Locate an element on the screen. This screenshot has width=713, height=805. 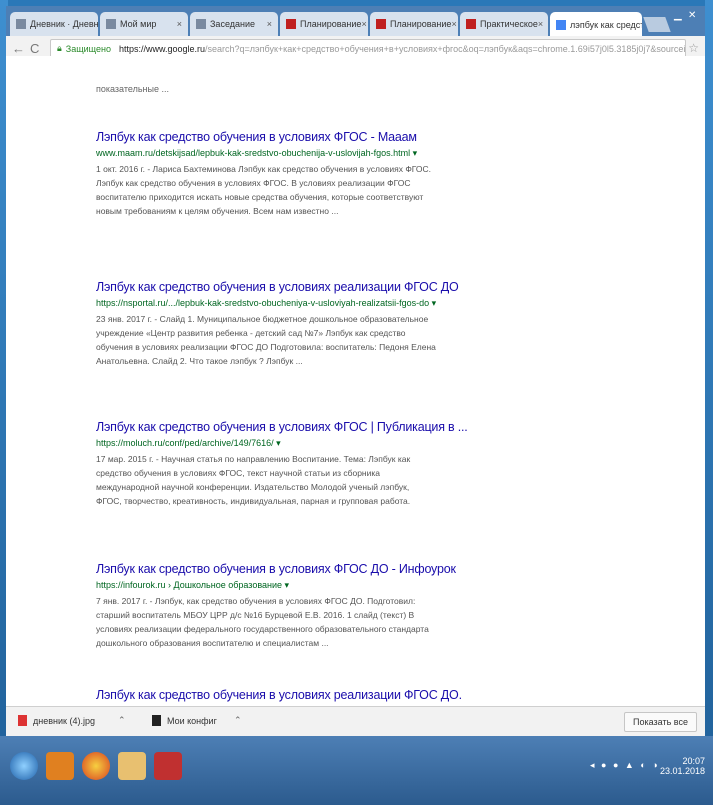
tray-clock: 20:07 23.01.2018 is located at coordinates (682, 766).